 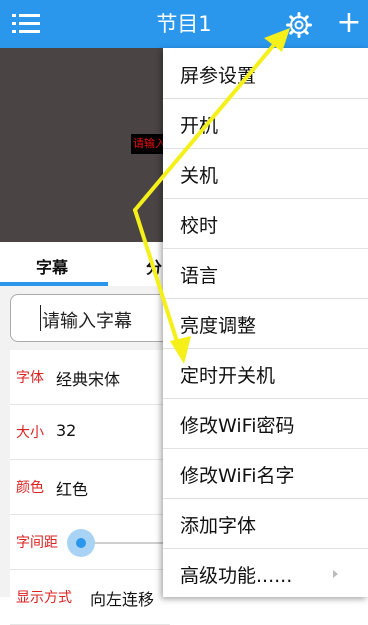 I want to click on menu-item-sync-time: 校时, so click(x=265, y=223).